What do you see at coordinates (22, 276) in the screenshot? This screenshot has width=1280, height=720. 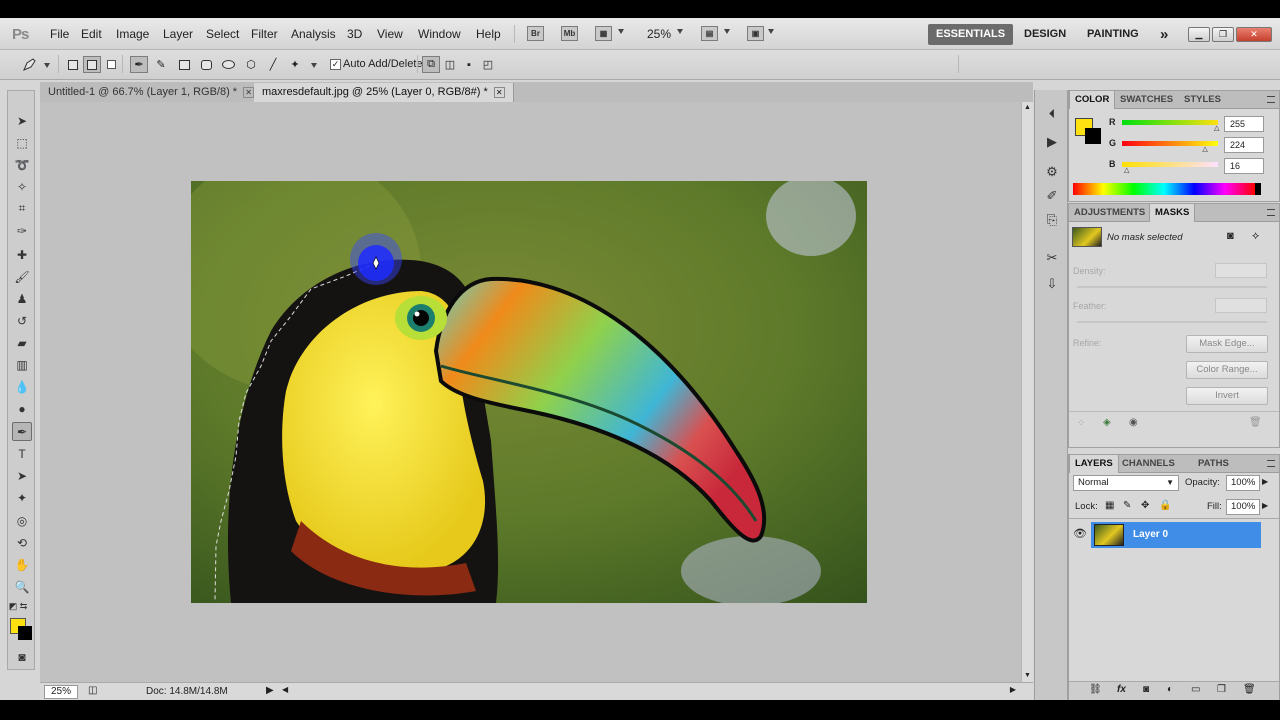 I see `brush-tool-icon: 🖌` at bounding box center [22, 276].